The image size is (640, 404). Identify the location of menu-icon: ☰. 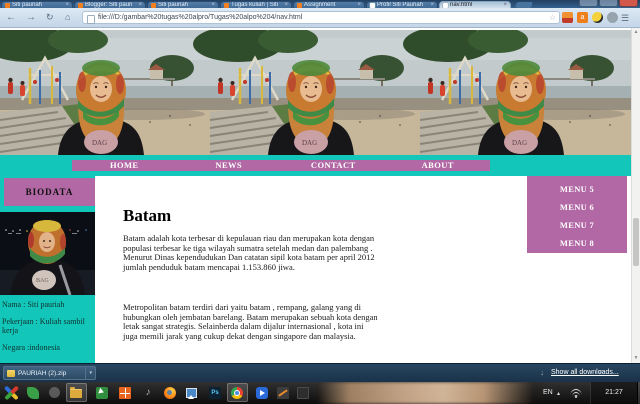
(625, 18).